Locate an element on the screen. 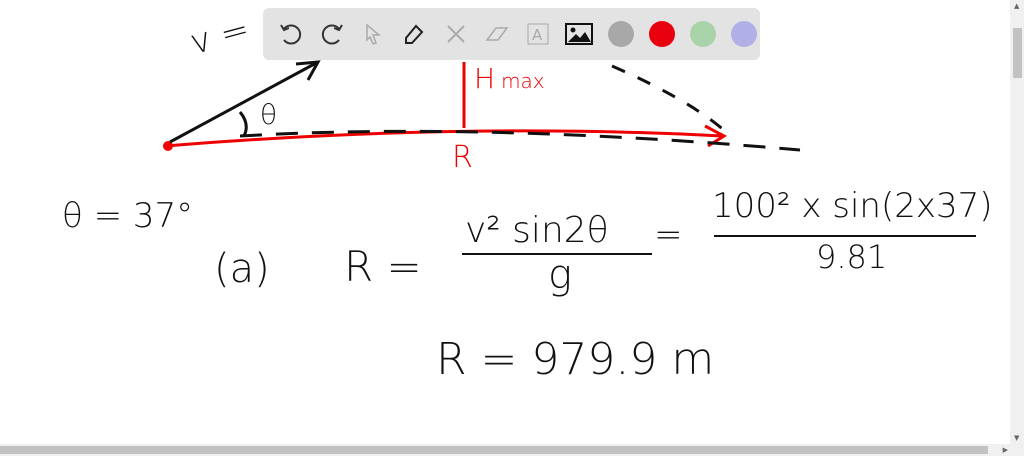 This screenshot has height=456, width=1024. hmax-h: H is located at coordinates (485, 78).